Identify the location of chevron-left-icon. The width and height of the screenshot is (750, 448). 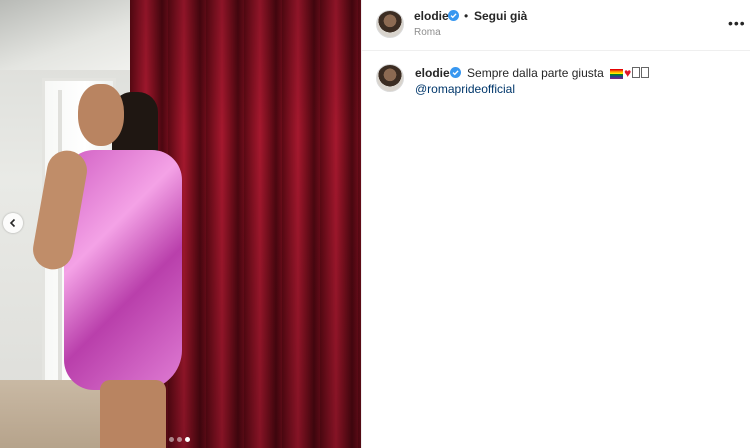
(12, 223).